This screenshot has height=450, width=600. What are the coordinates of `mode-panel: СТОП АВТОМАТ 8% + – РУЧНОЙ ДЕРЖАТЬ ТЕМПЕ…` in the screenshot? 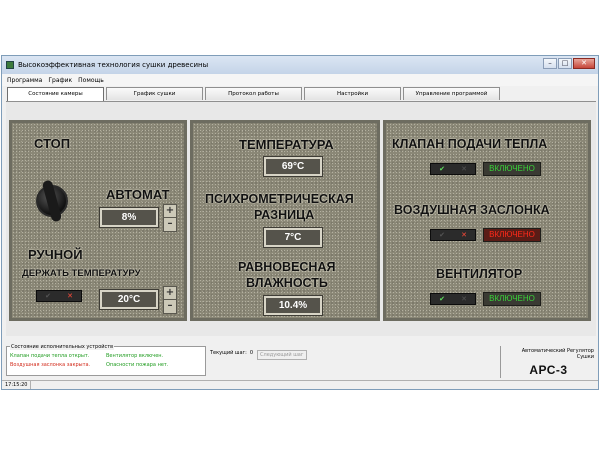 It's located at (98, 220).